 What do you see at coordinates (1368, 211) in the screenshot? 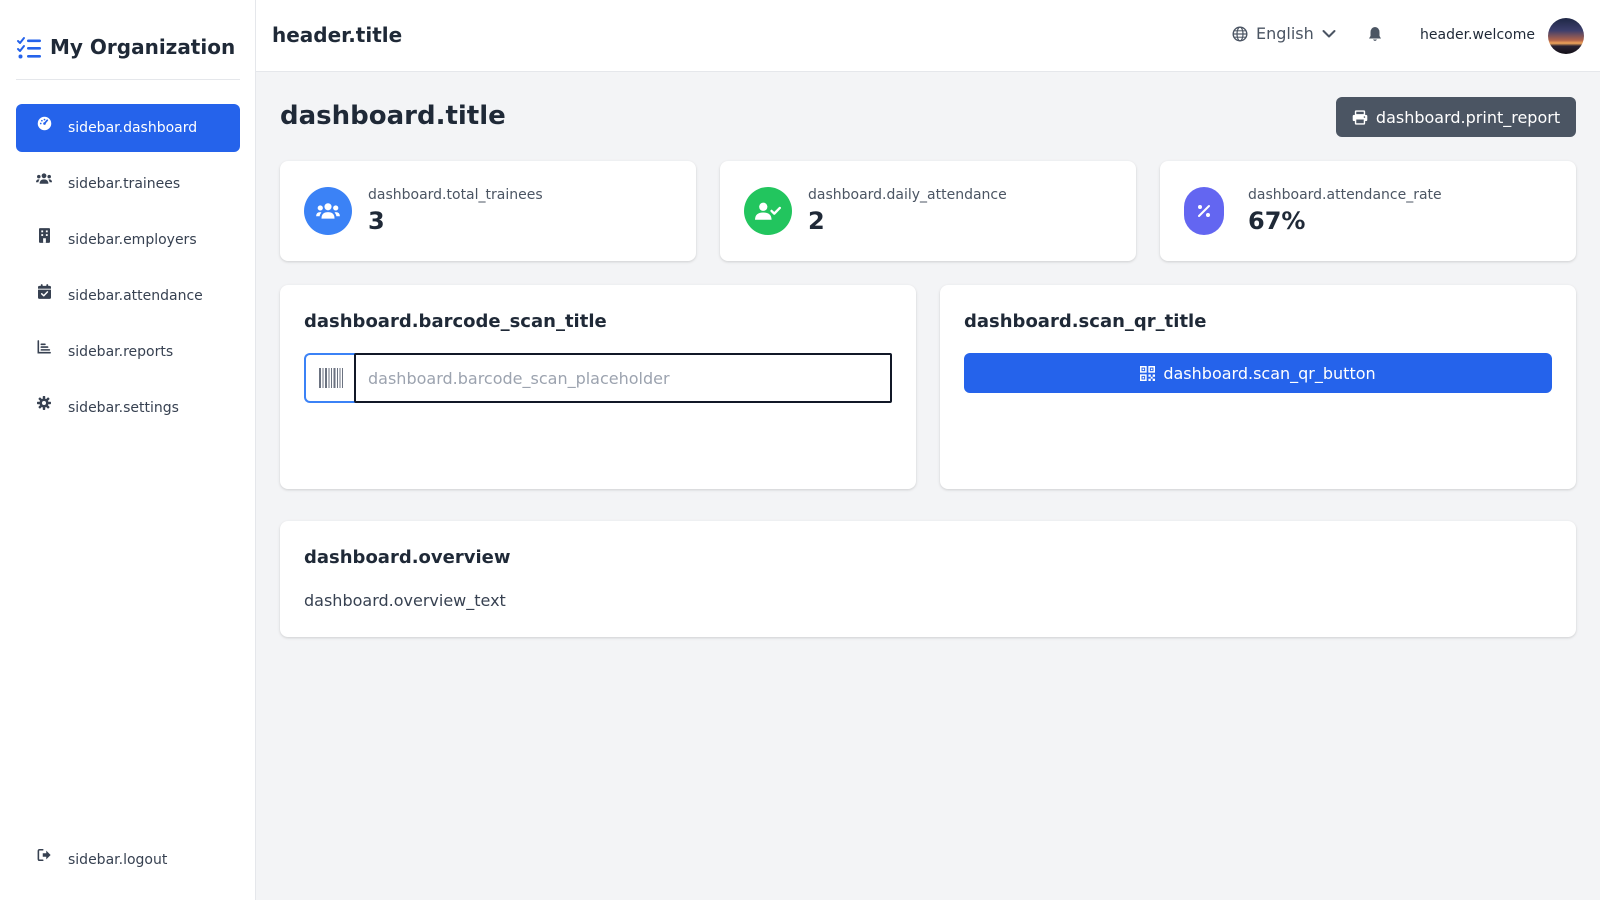
I see `stat-card-attendance-rate: dashboard.attendance_rate 67%` at bounding box center [1368, 211].